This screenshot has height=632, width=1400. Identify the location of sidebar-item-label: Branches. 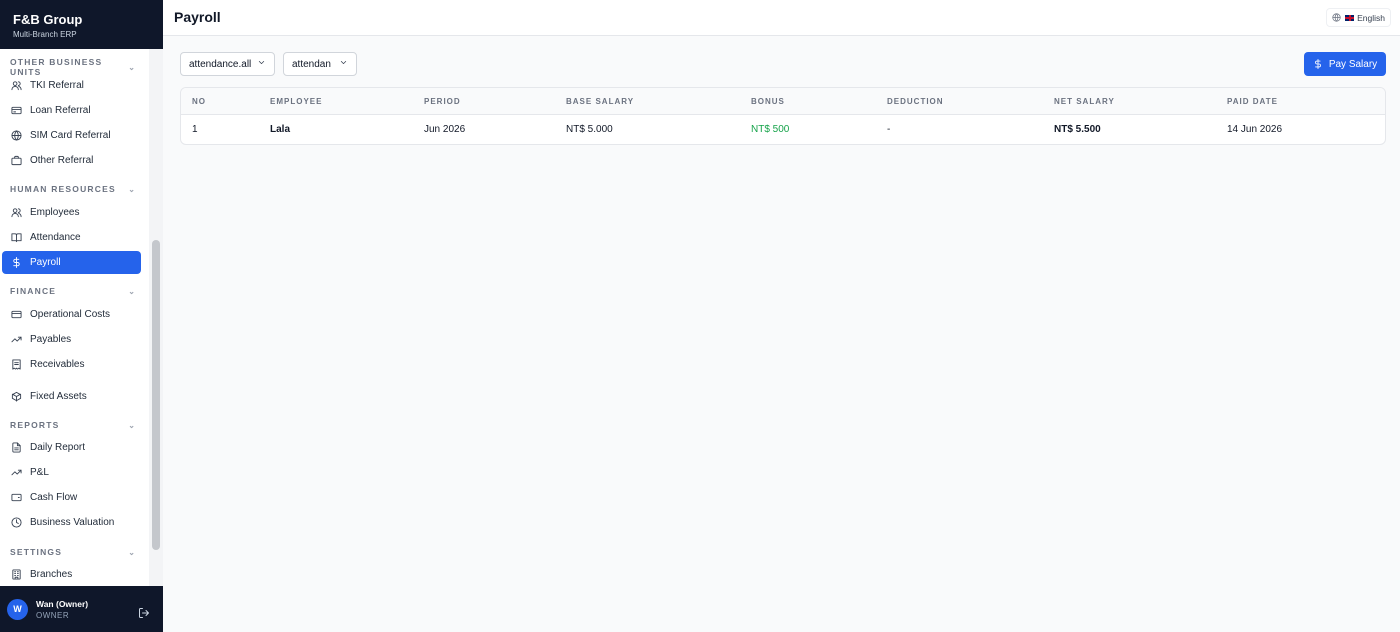
(51, 574).